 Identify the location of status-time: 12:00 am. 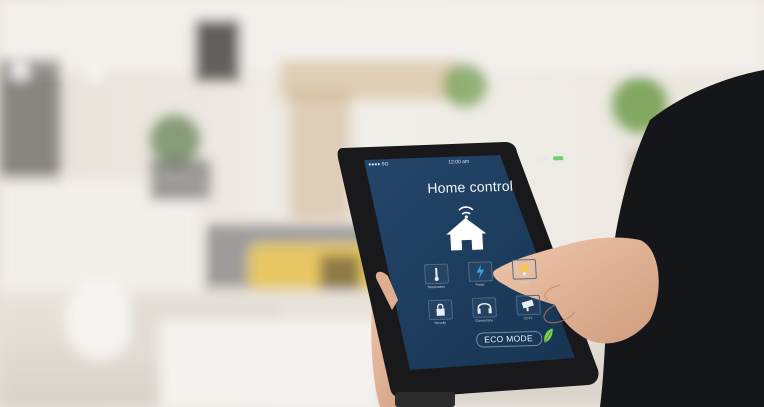
(459, 162).